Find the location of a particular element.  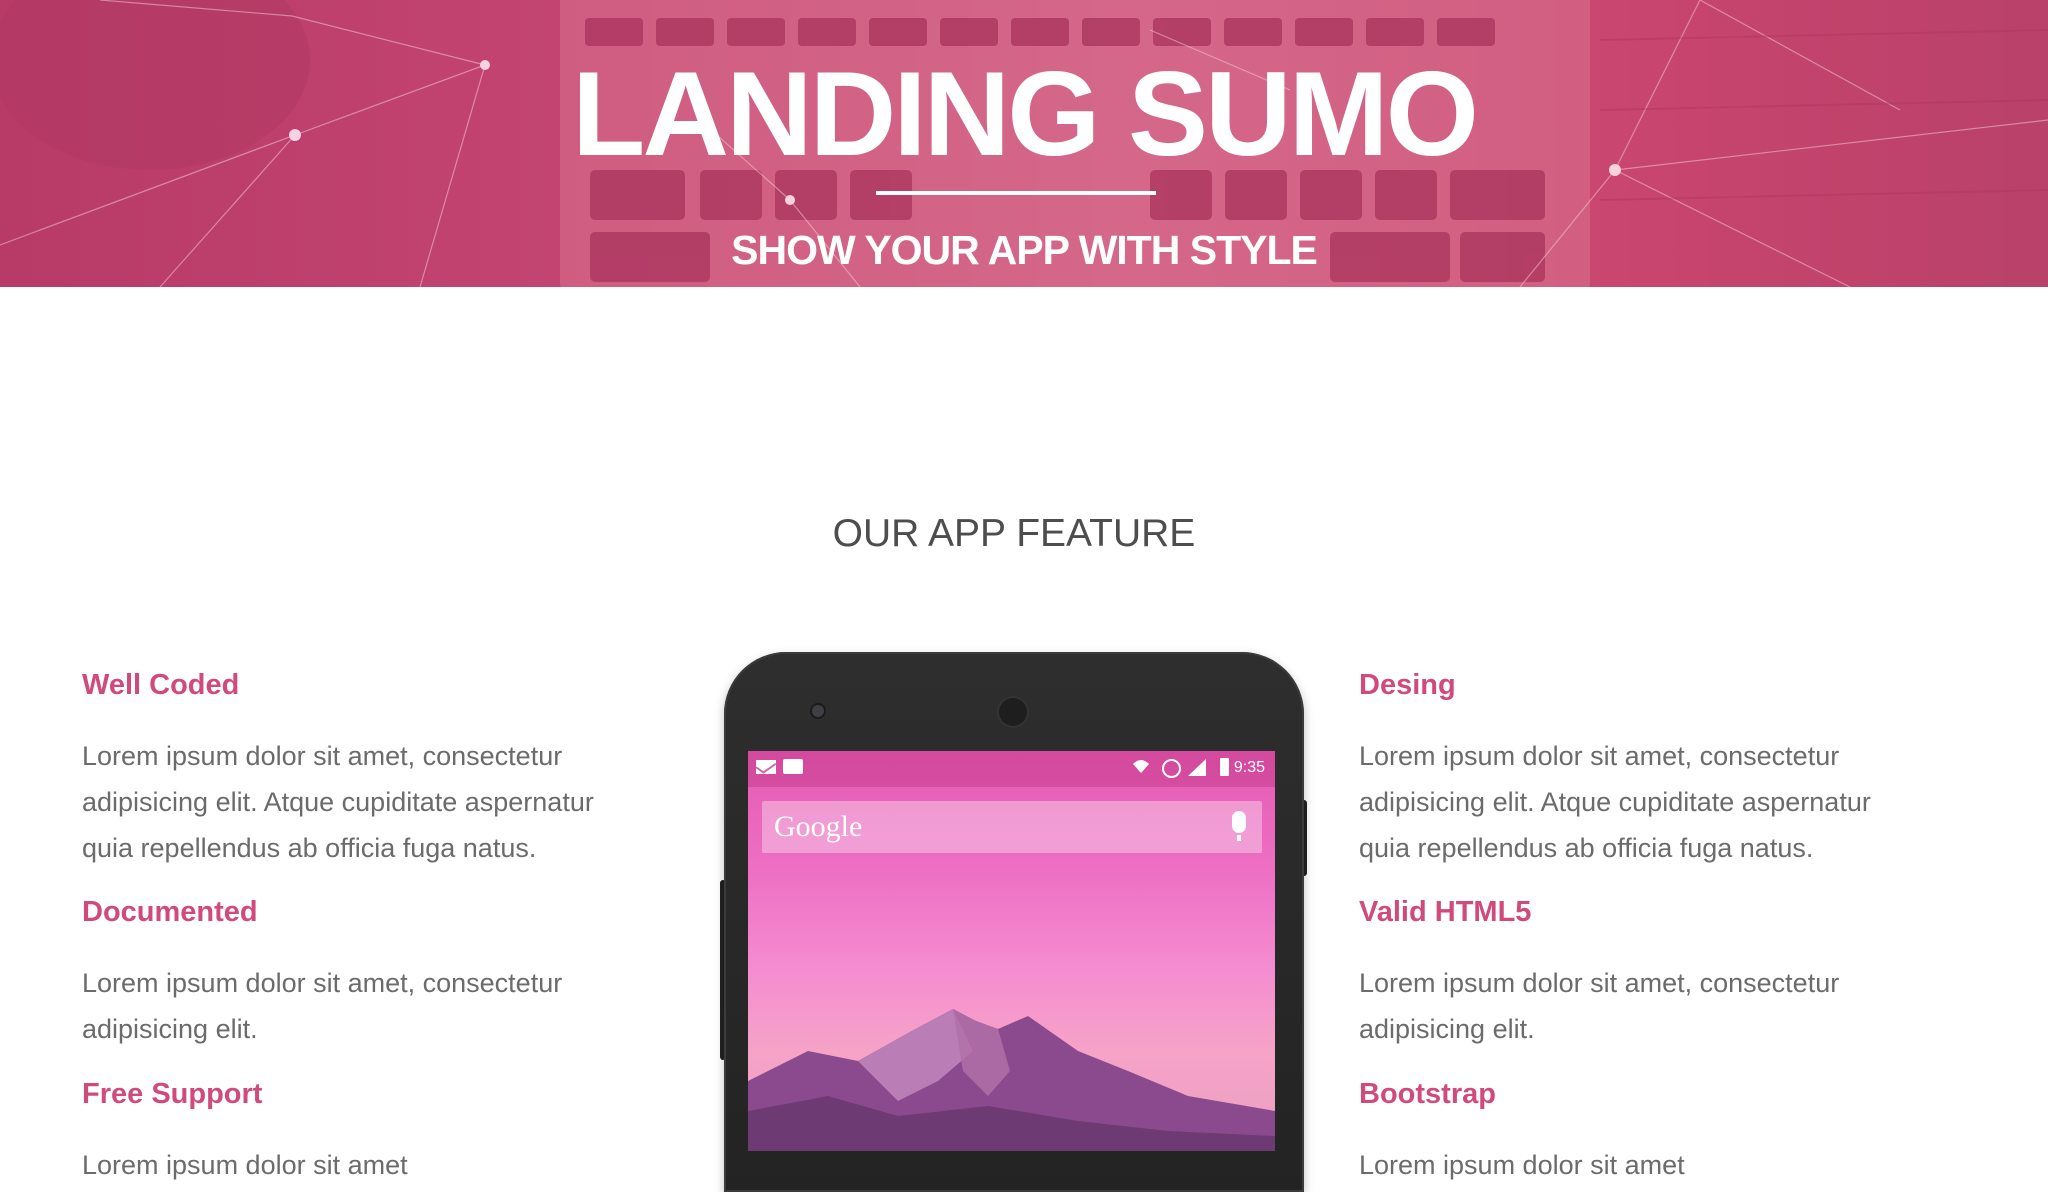

section-title: OUR APP FEATURE is located at coordinates (1014, 533).